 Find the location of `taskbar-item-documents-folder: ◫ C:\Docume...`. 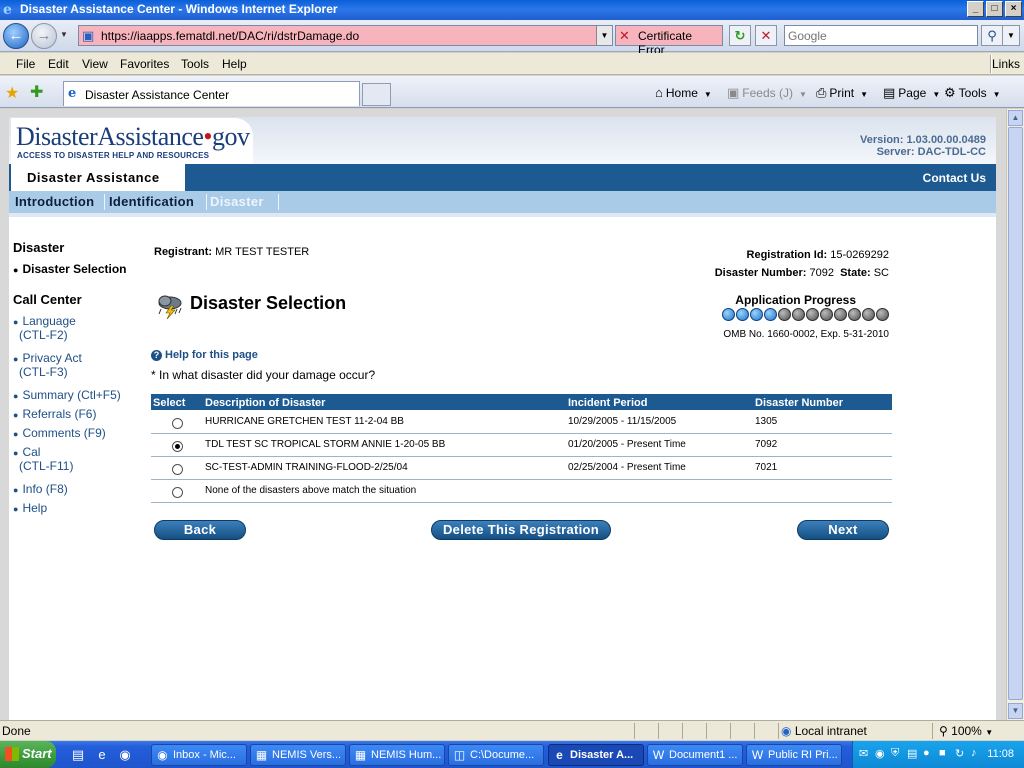

taskbar-item-documents-folder: ◫ C:\Docume... is located at coordinates (496, 755).